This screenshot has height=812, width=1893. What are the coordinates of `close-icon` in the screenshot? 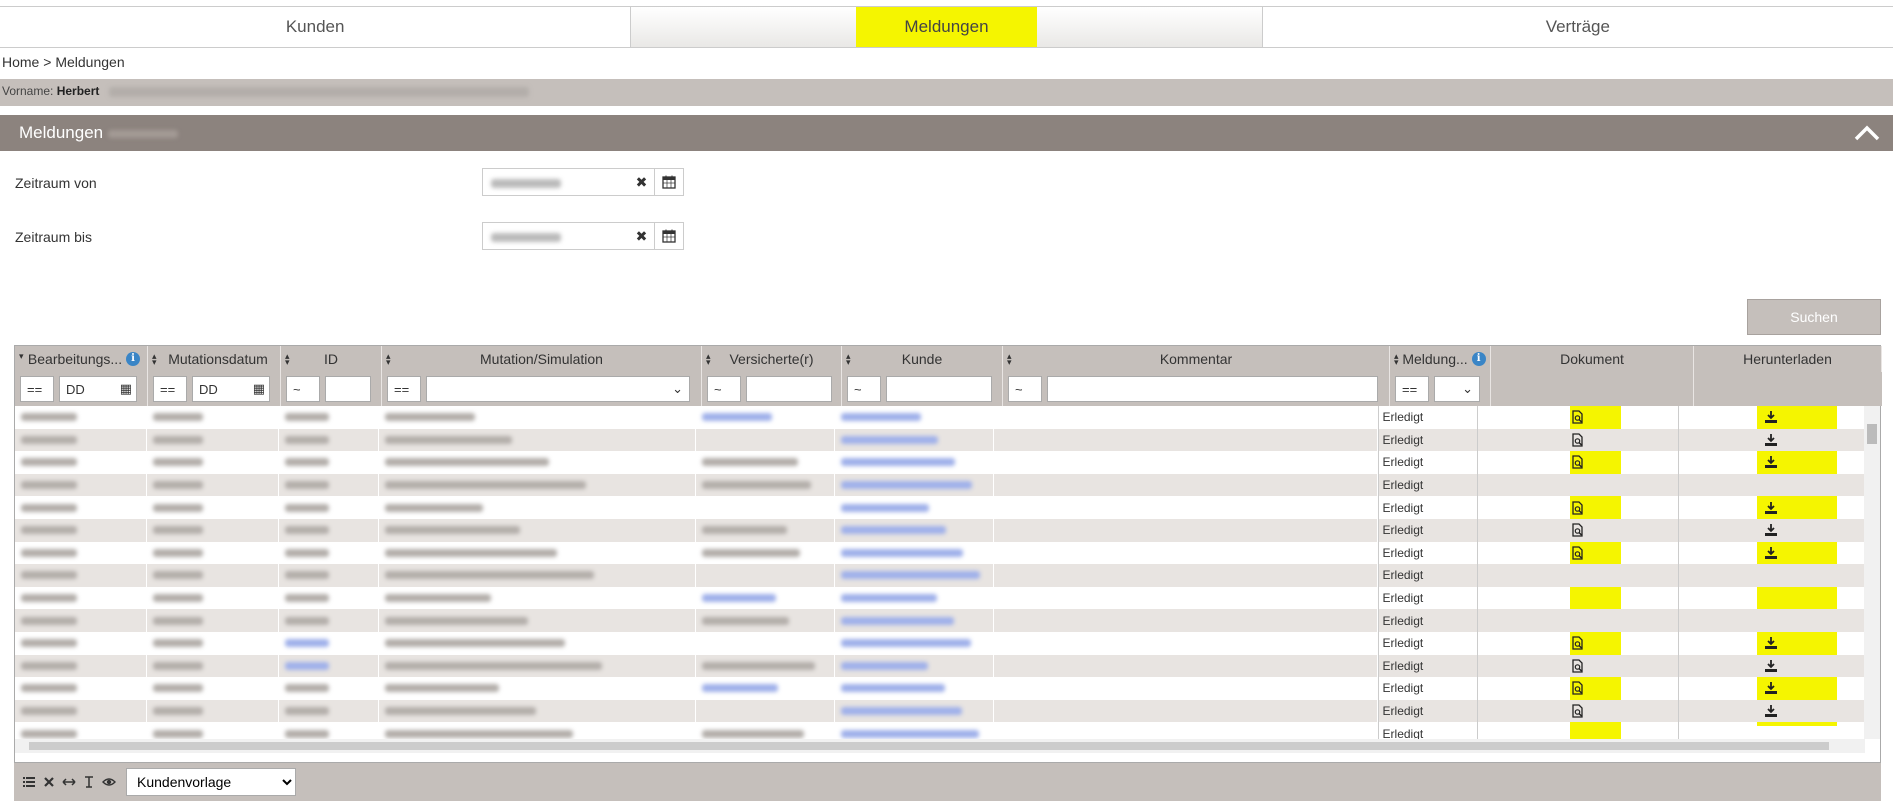 It's located at (49, 782).